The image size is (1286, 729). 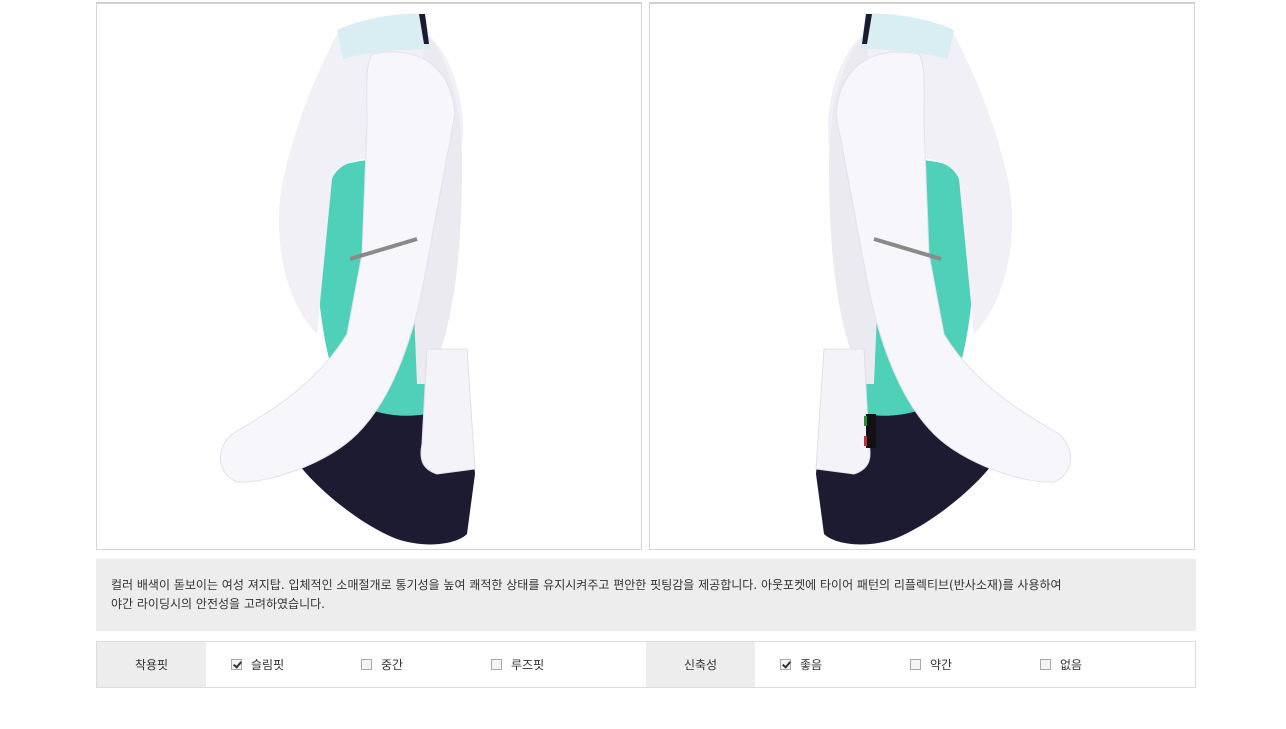 I want to click on stretch-options: 좋음 약간 없음, so click(x=975, y=664).